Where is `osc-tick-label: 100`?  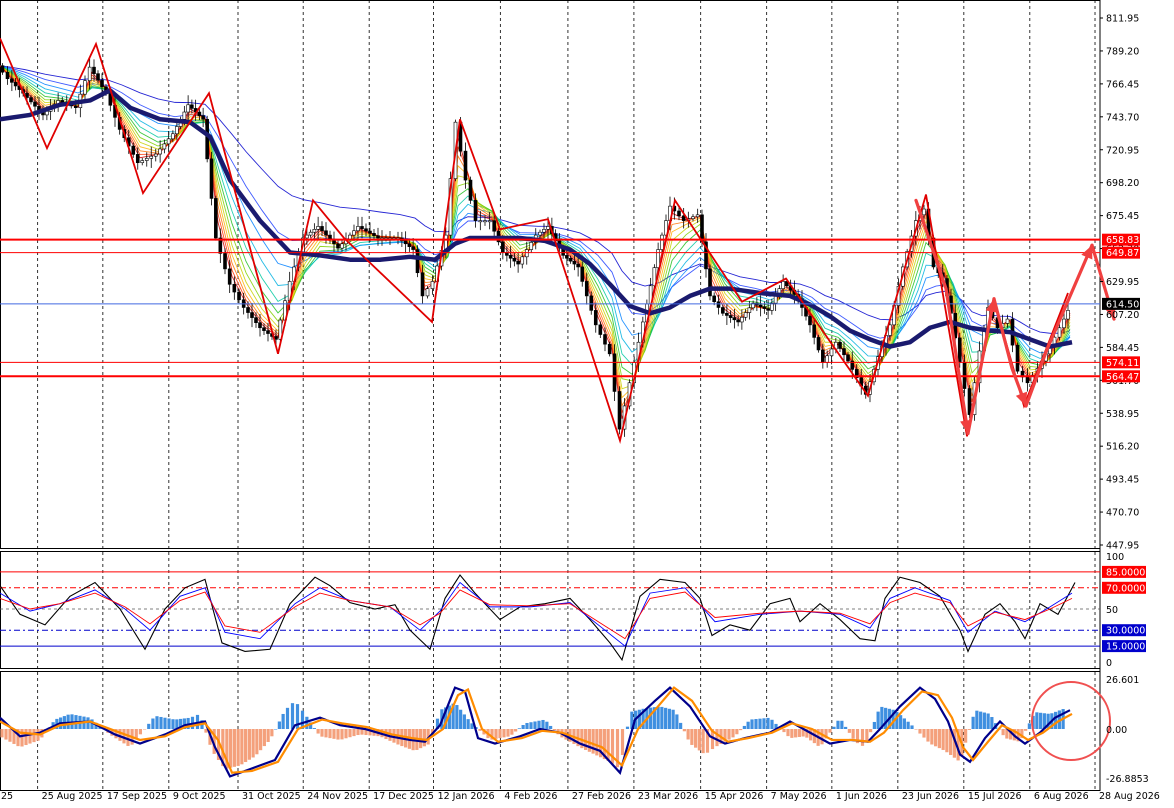 osc-tick-label: 100 is located at coordinates (1115, 557).